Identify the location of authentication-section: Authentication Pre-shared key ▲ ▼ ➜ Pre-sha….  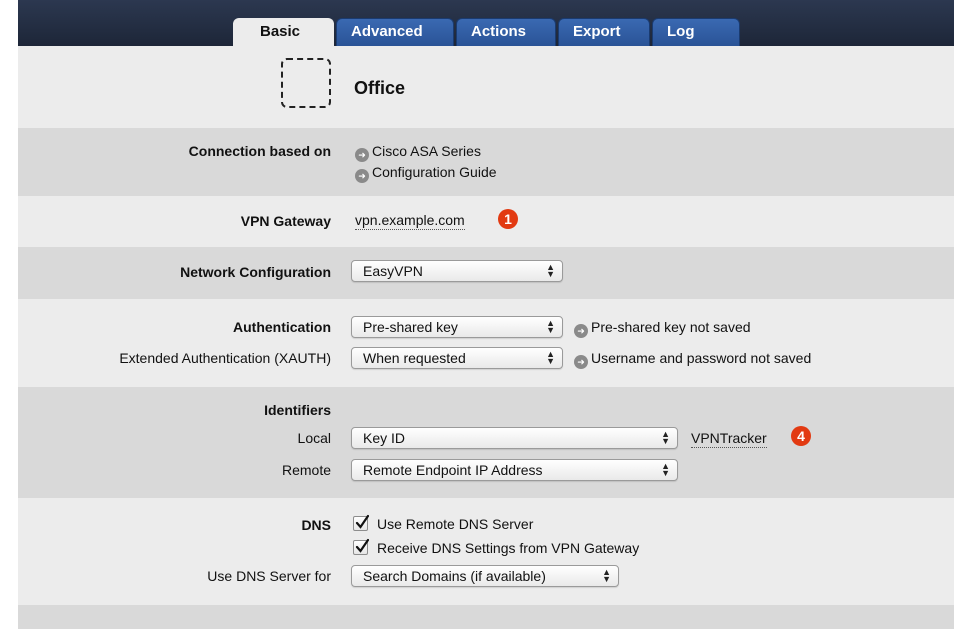
(486, 343).